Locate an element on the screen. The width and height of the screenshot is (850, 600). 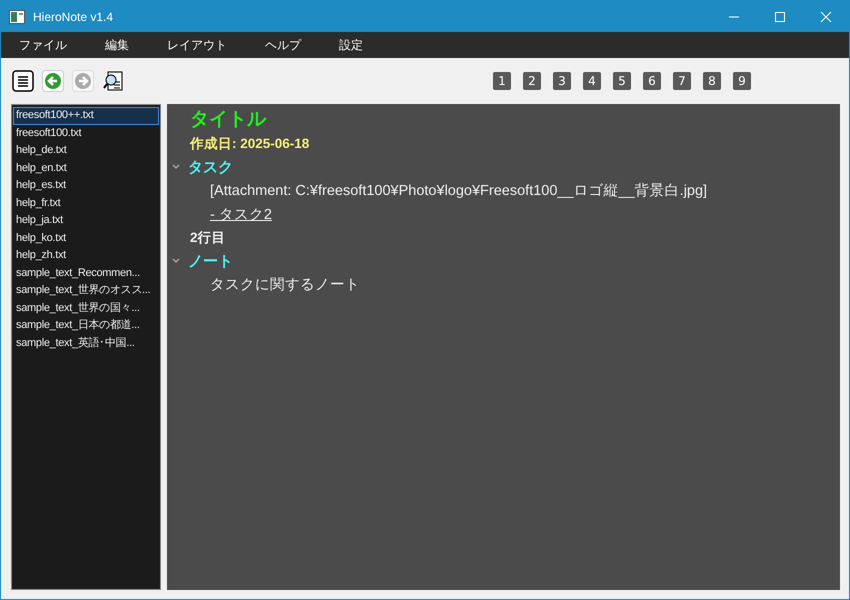
page-button: 1 is located at coordinates (502, 81).